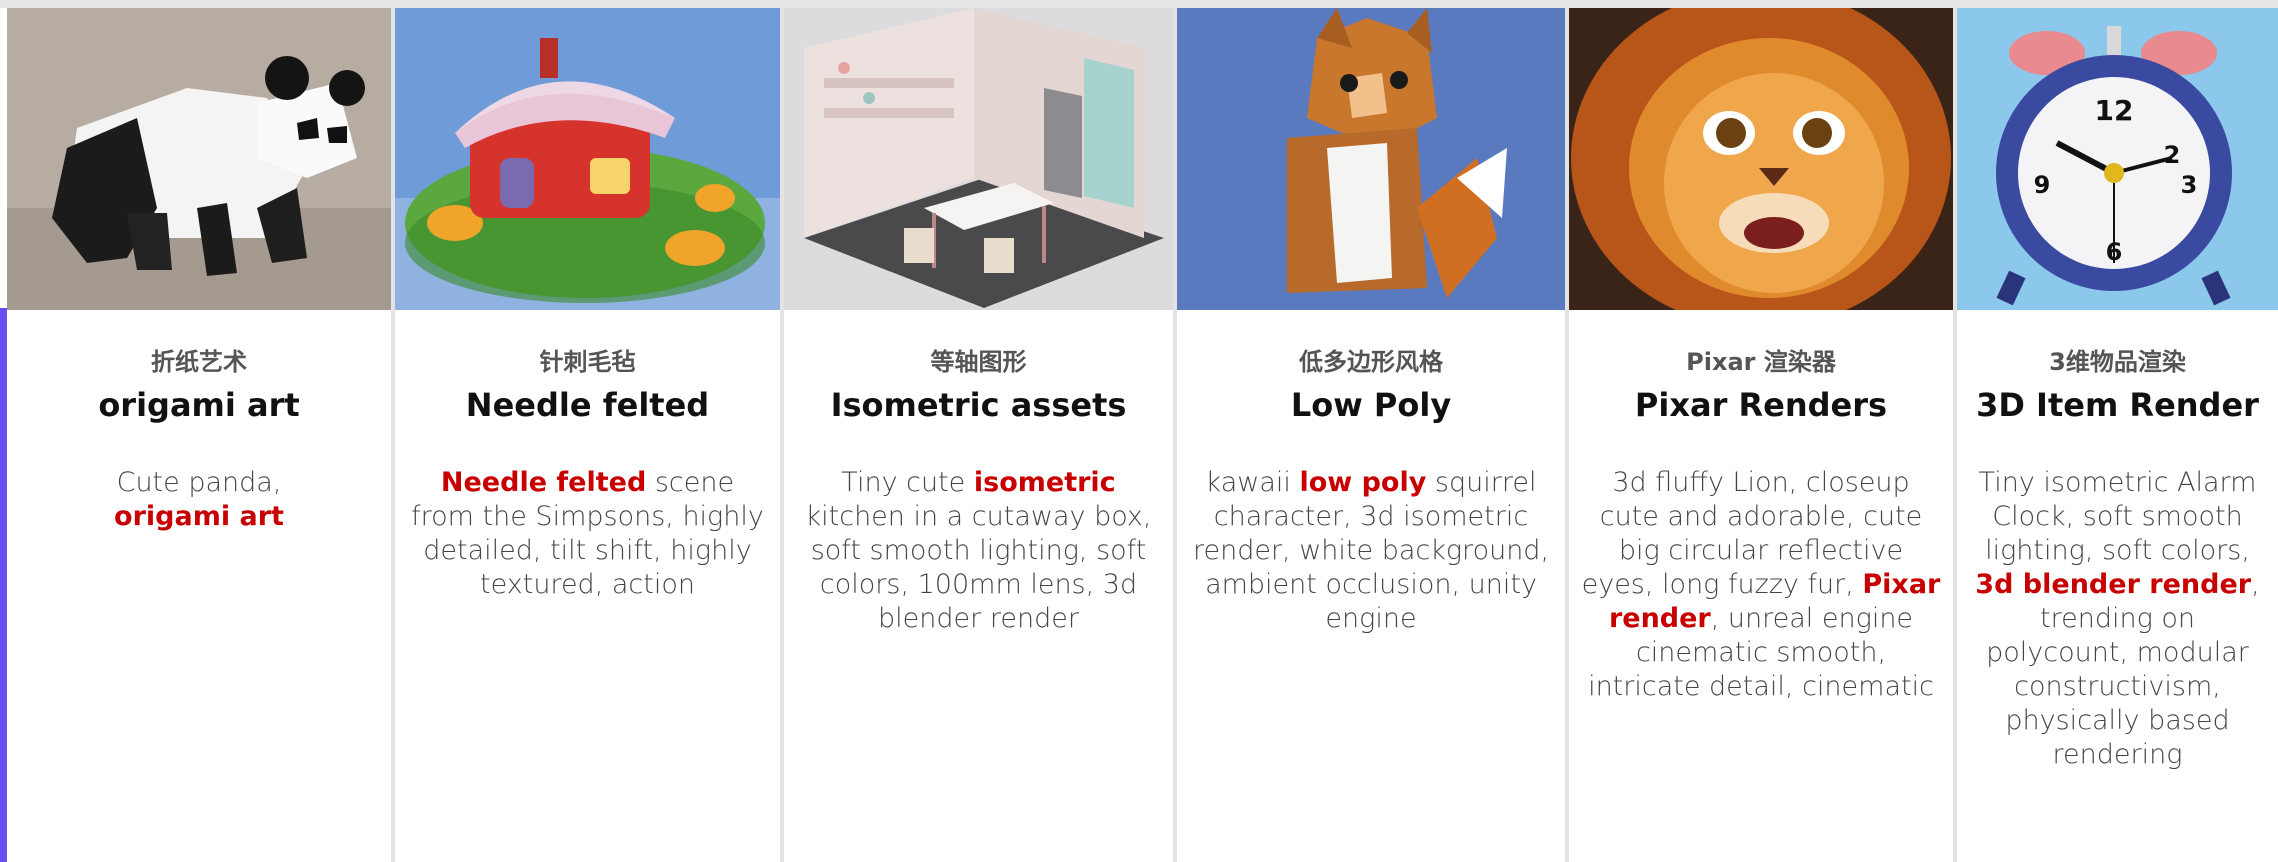 Image resolution: width=2278 pixels, height=862 pixels. I want to click on svg-text: 12, so click(2114, 110).